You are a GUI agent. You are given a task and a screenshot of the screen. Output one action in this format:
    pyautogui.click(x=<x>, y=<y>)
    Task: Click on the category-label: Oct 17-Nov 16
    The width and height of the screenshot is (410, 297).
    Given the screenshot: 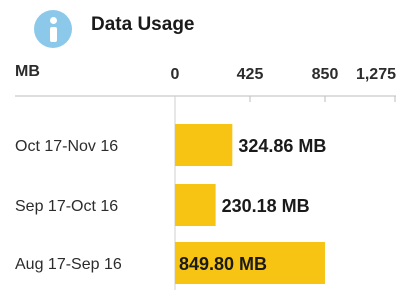 What is the action you would take?
    pyautogui.click(x=66, y=146)
    